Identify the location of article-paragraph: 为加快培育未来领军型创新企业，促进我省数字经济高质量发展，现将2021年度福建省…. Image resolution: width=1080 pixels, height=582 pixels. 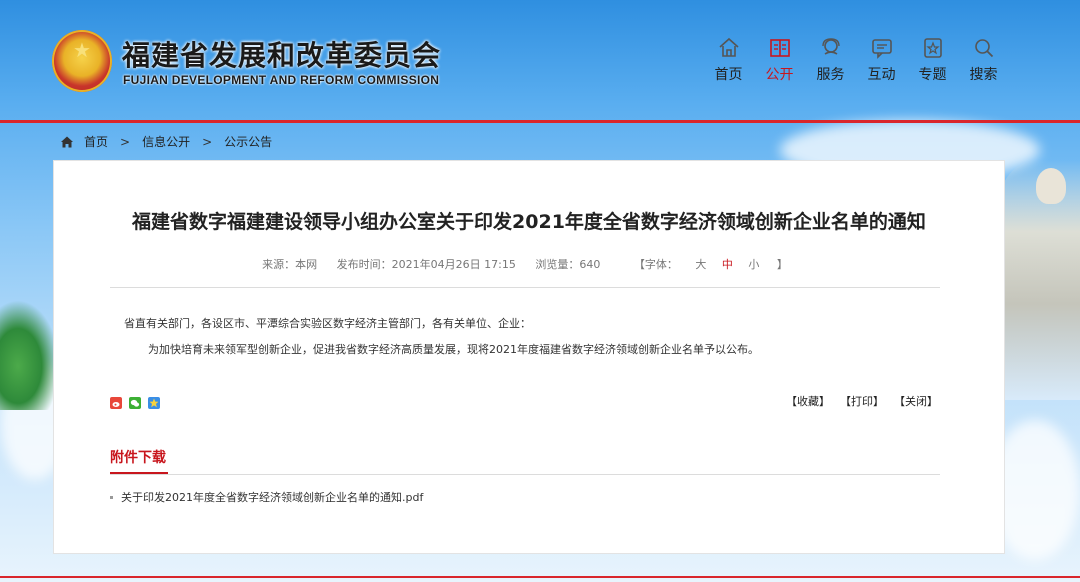
(453, 349).